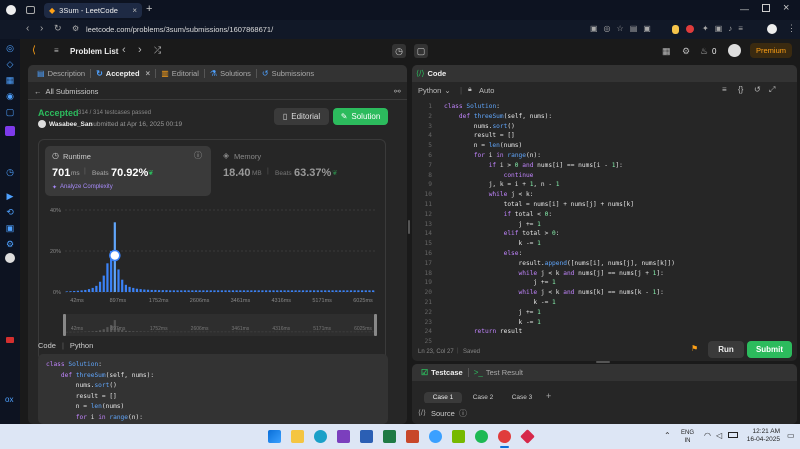  What do you see at coordinates (604, 313) in the screenshot?
I see `code-line: 22 j += 1` at bounding box center [604, 313].